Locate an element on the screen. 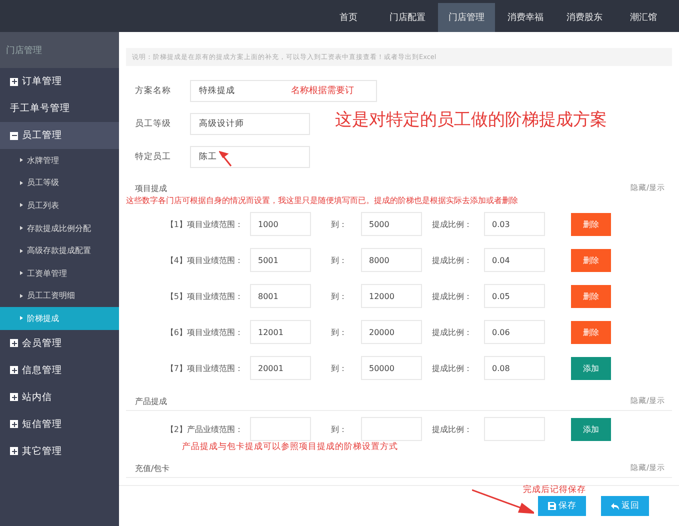 This screenshot has height=526, width=679. save-icon is located at coordinates (552, 506).